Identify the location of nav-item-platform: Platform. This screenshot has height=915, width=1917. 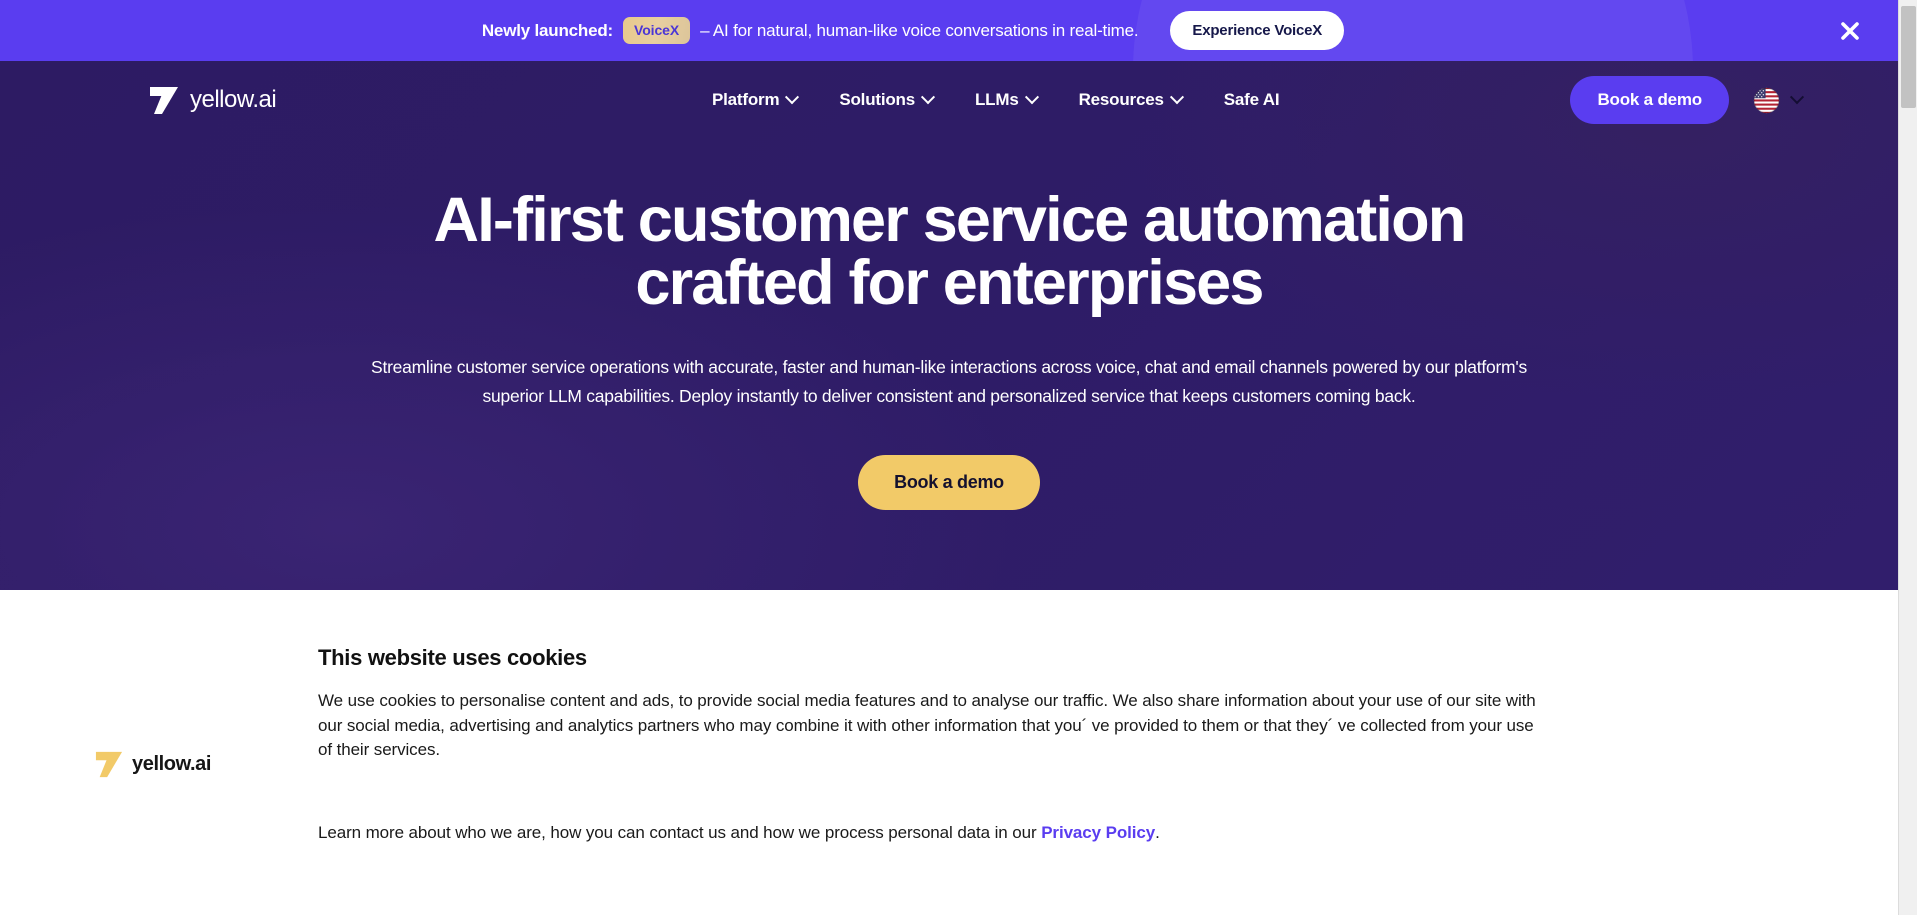
(756, 100).